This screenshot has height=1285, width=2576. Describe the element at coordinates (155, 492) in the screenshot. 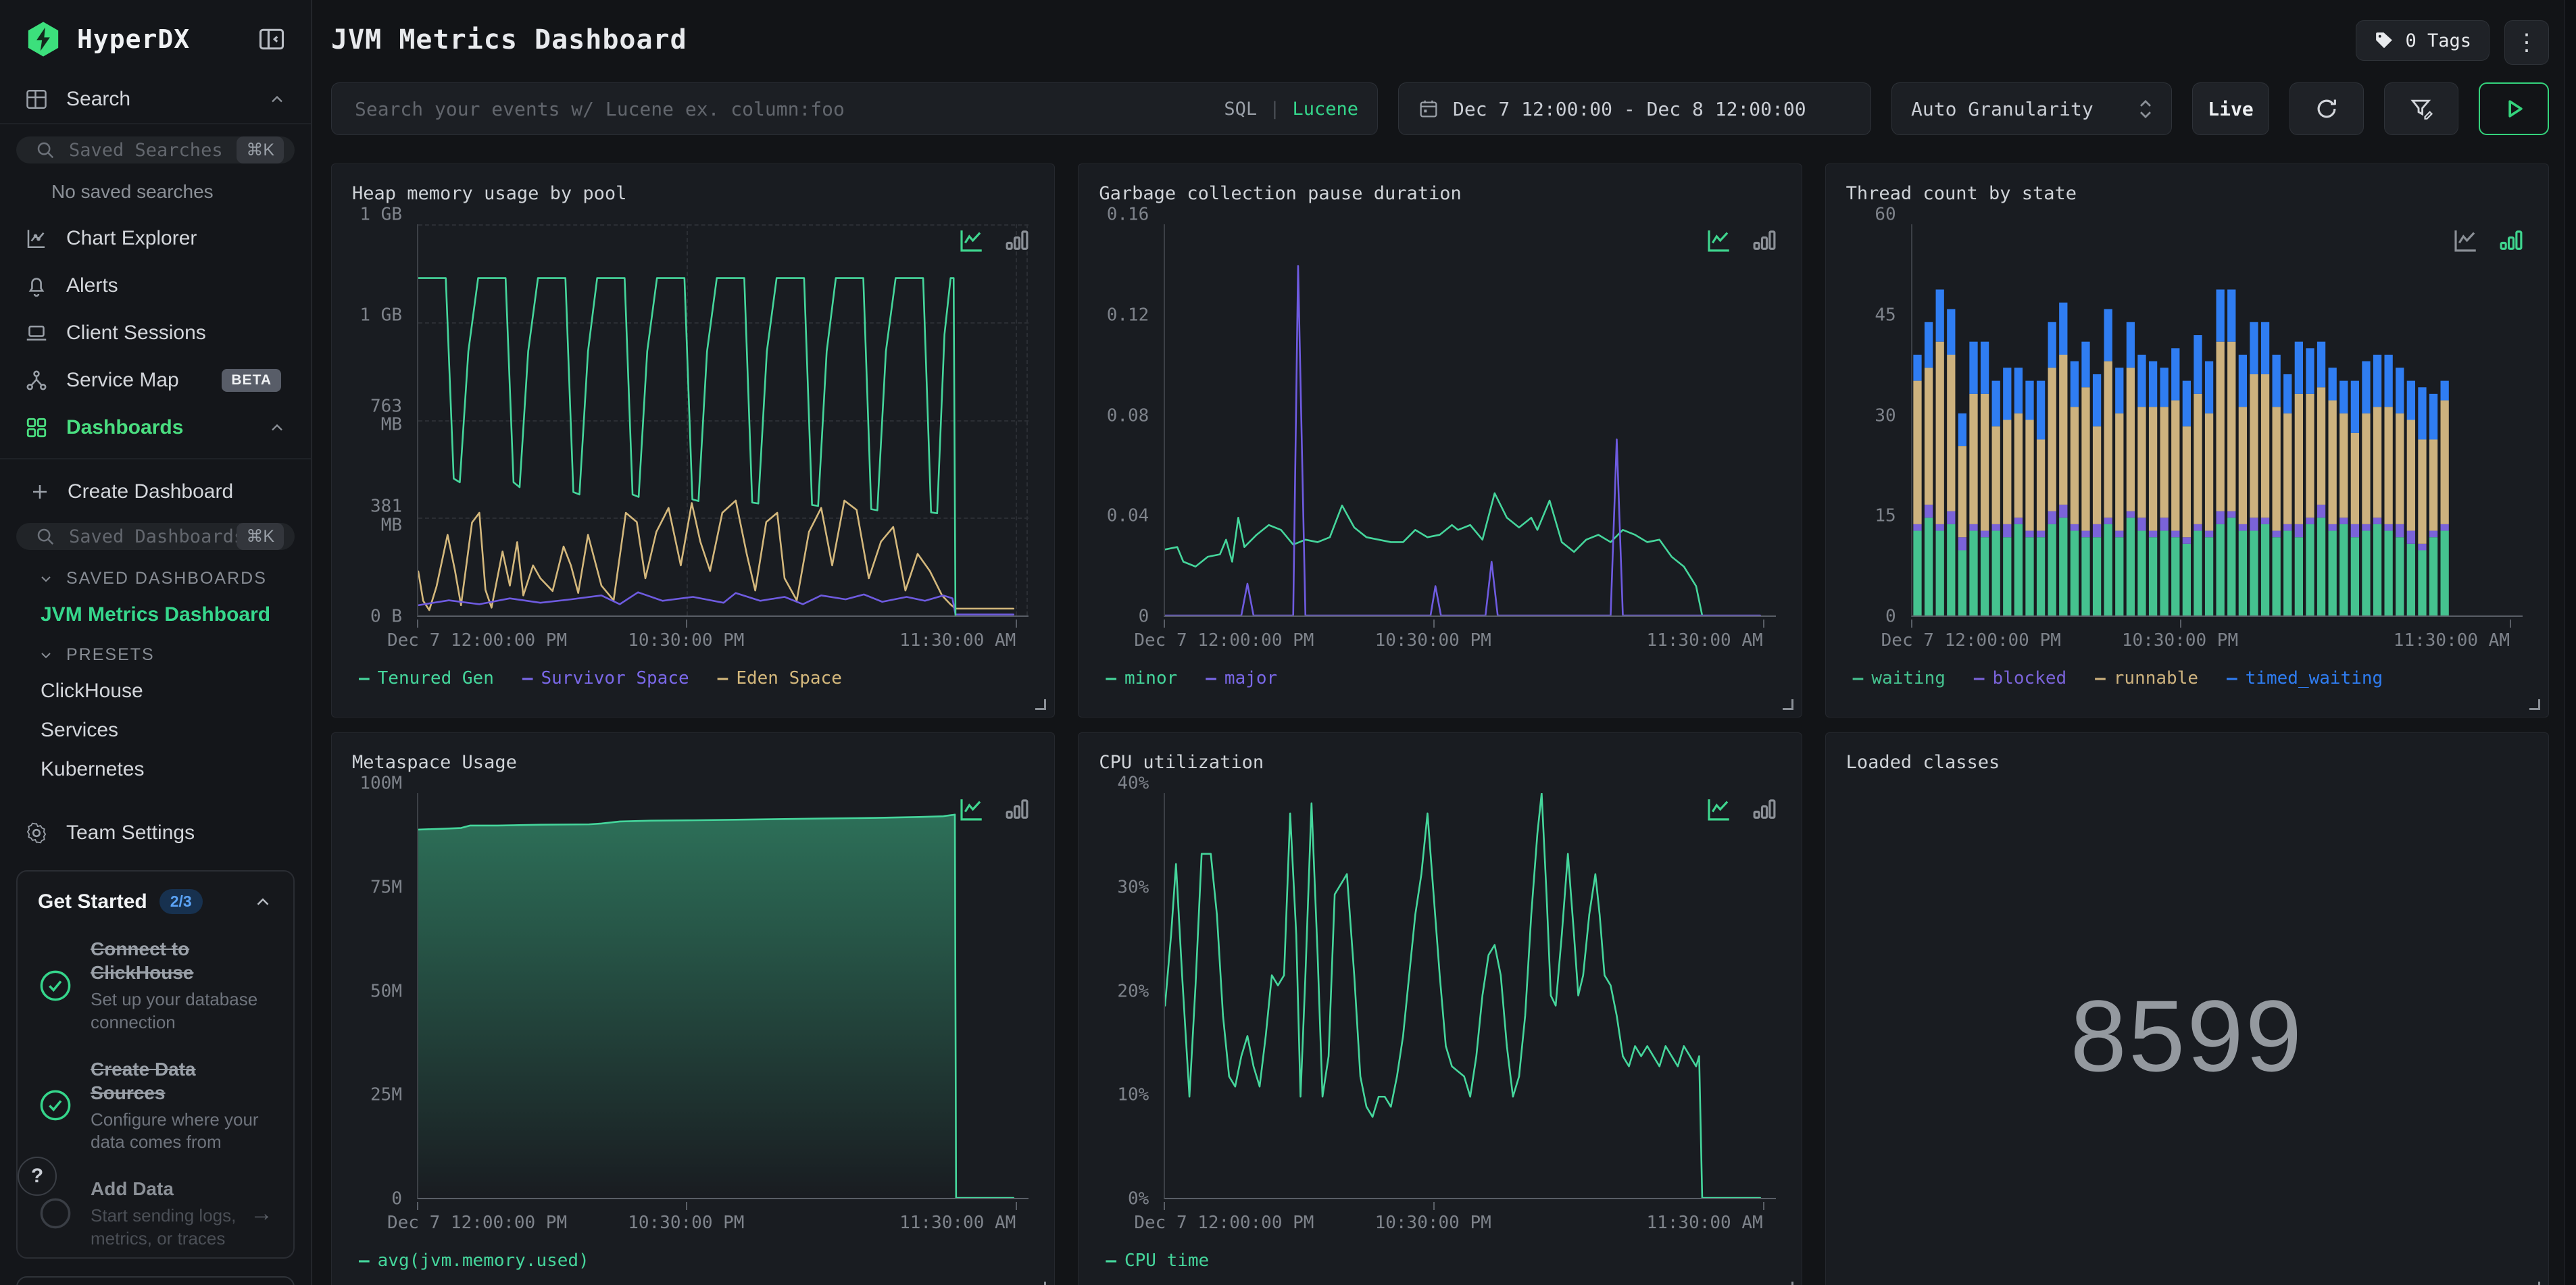

I see `create-dashboard-button: Create Dashboard` at that location.